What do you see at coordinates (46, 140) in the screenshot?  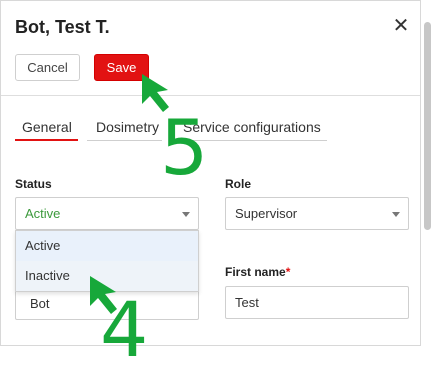 I see `active-tab-indicator` at bounding box center [46, 140].